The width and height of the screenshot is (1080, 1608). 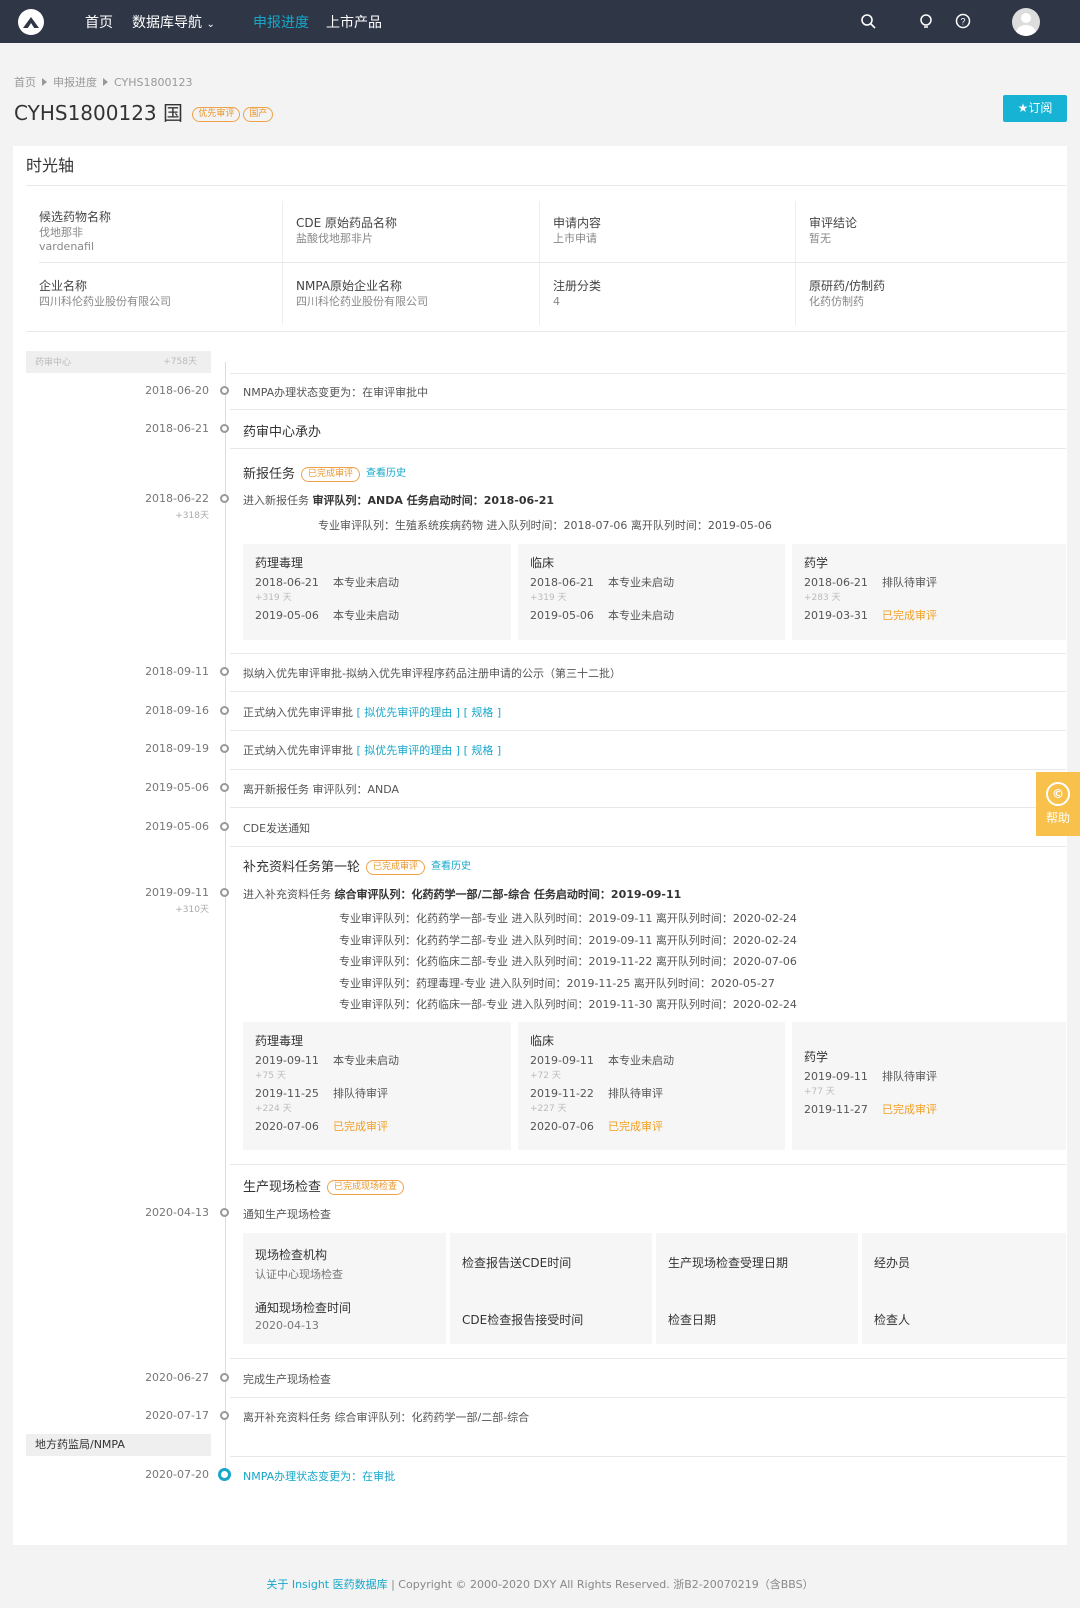 I want to click on crumb-progress: 申报进度, so click(x=75, y=82).